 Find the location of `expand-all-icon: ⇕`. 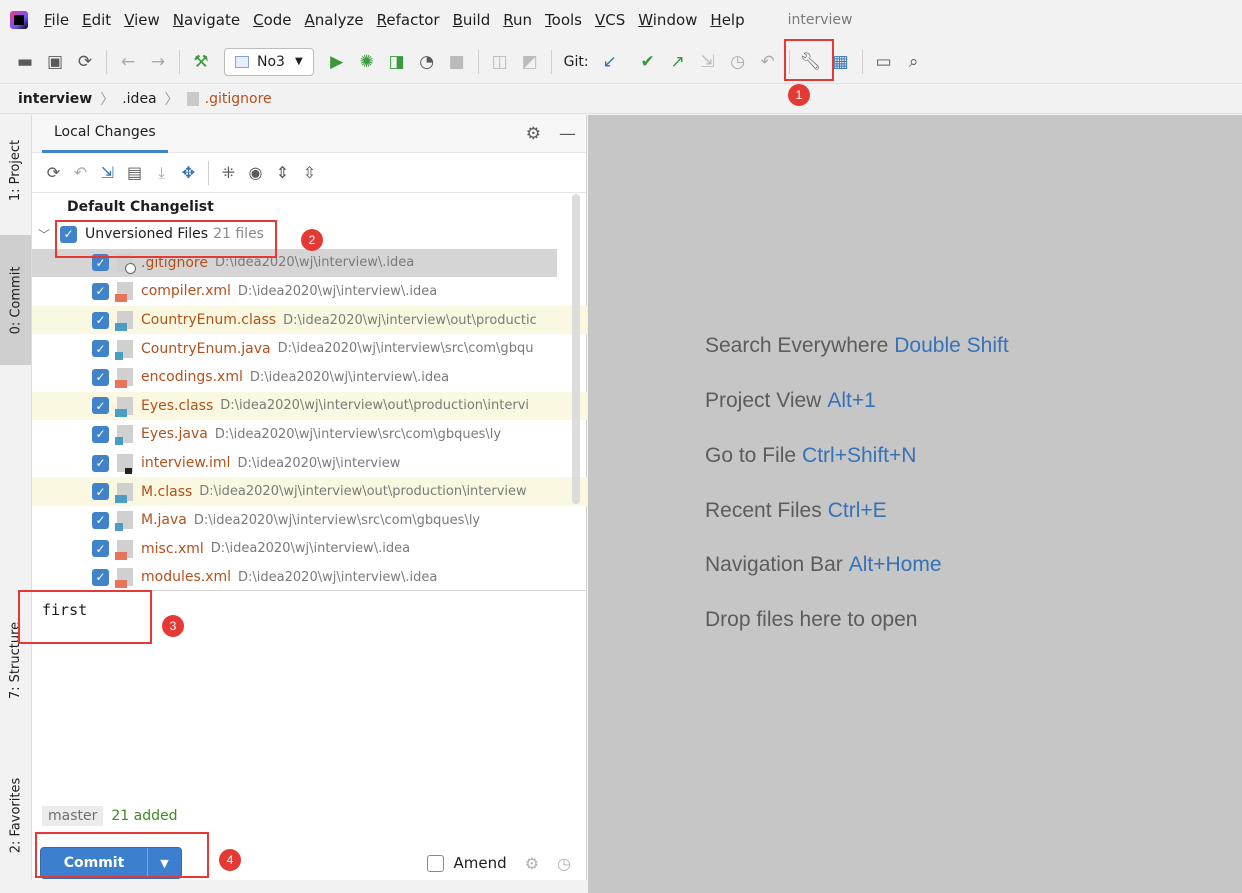

expand-all-icon: ⇕ is located at coordinates (282, 173).